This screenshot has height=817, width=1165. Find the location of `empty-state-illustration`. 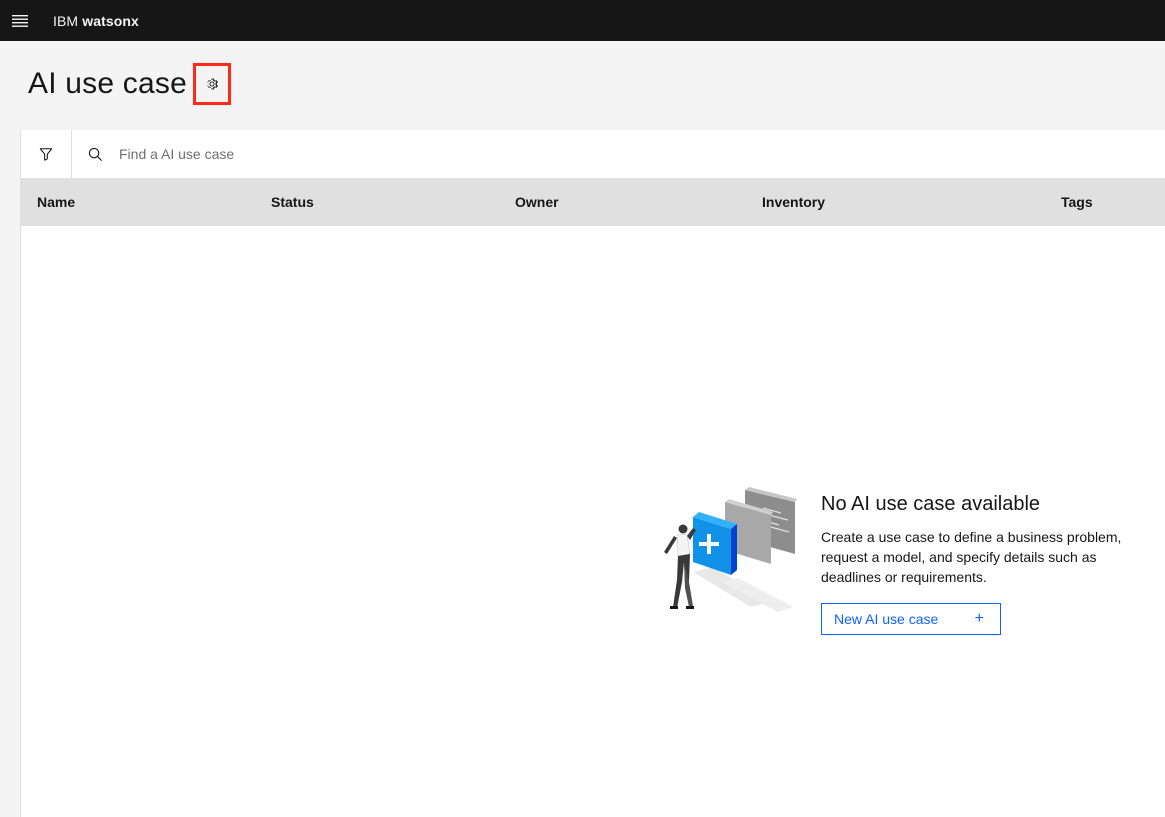

empty-state-illustration is located at coordinates (730, 549).